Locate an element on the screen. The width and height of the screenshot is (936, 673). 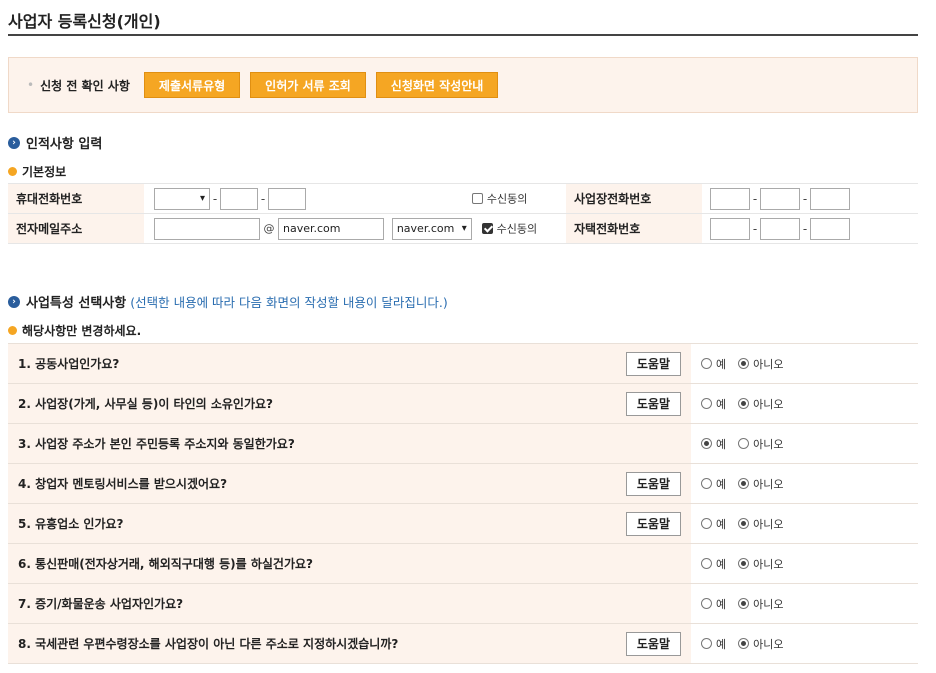
biz-phone-middle-input is located at coordinates (780, 198).